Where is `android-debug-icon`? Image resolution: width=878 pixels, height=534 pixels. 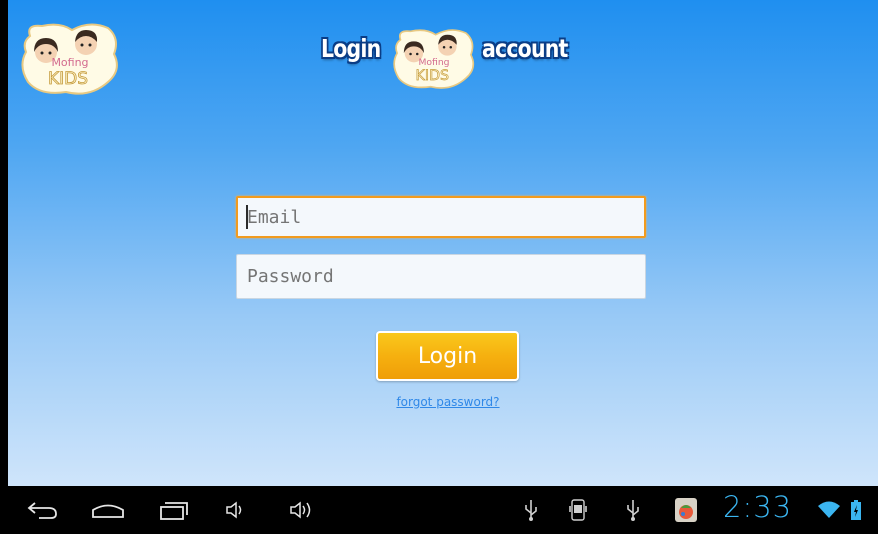
android-debug-icon is located at coordinates (578, 510).